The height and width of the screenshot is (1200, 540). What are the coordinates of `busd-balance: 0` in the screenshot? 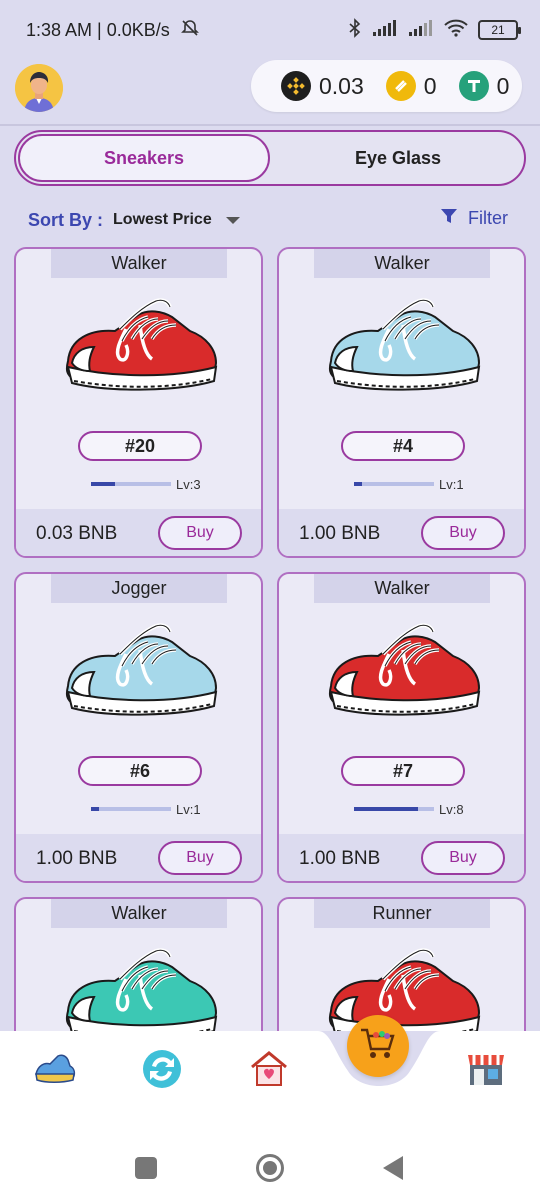 It's located at (411, 86).